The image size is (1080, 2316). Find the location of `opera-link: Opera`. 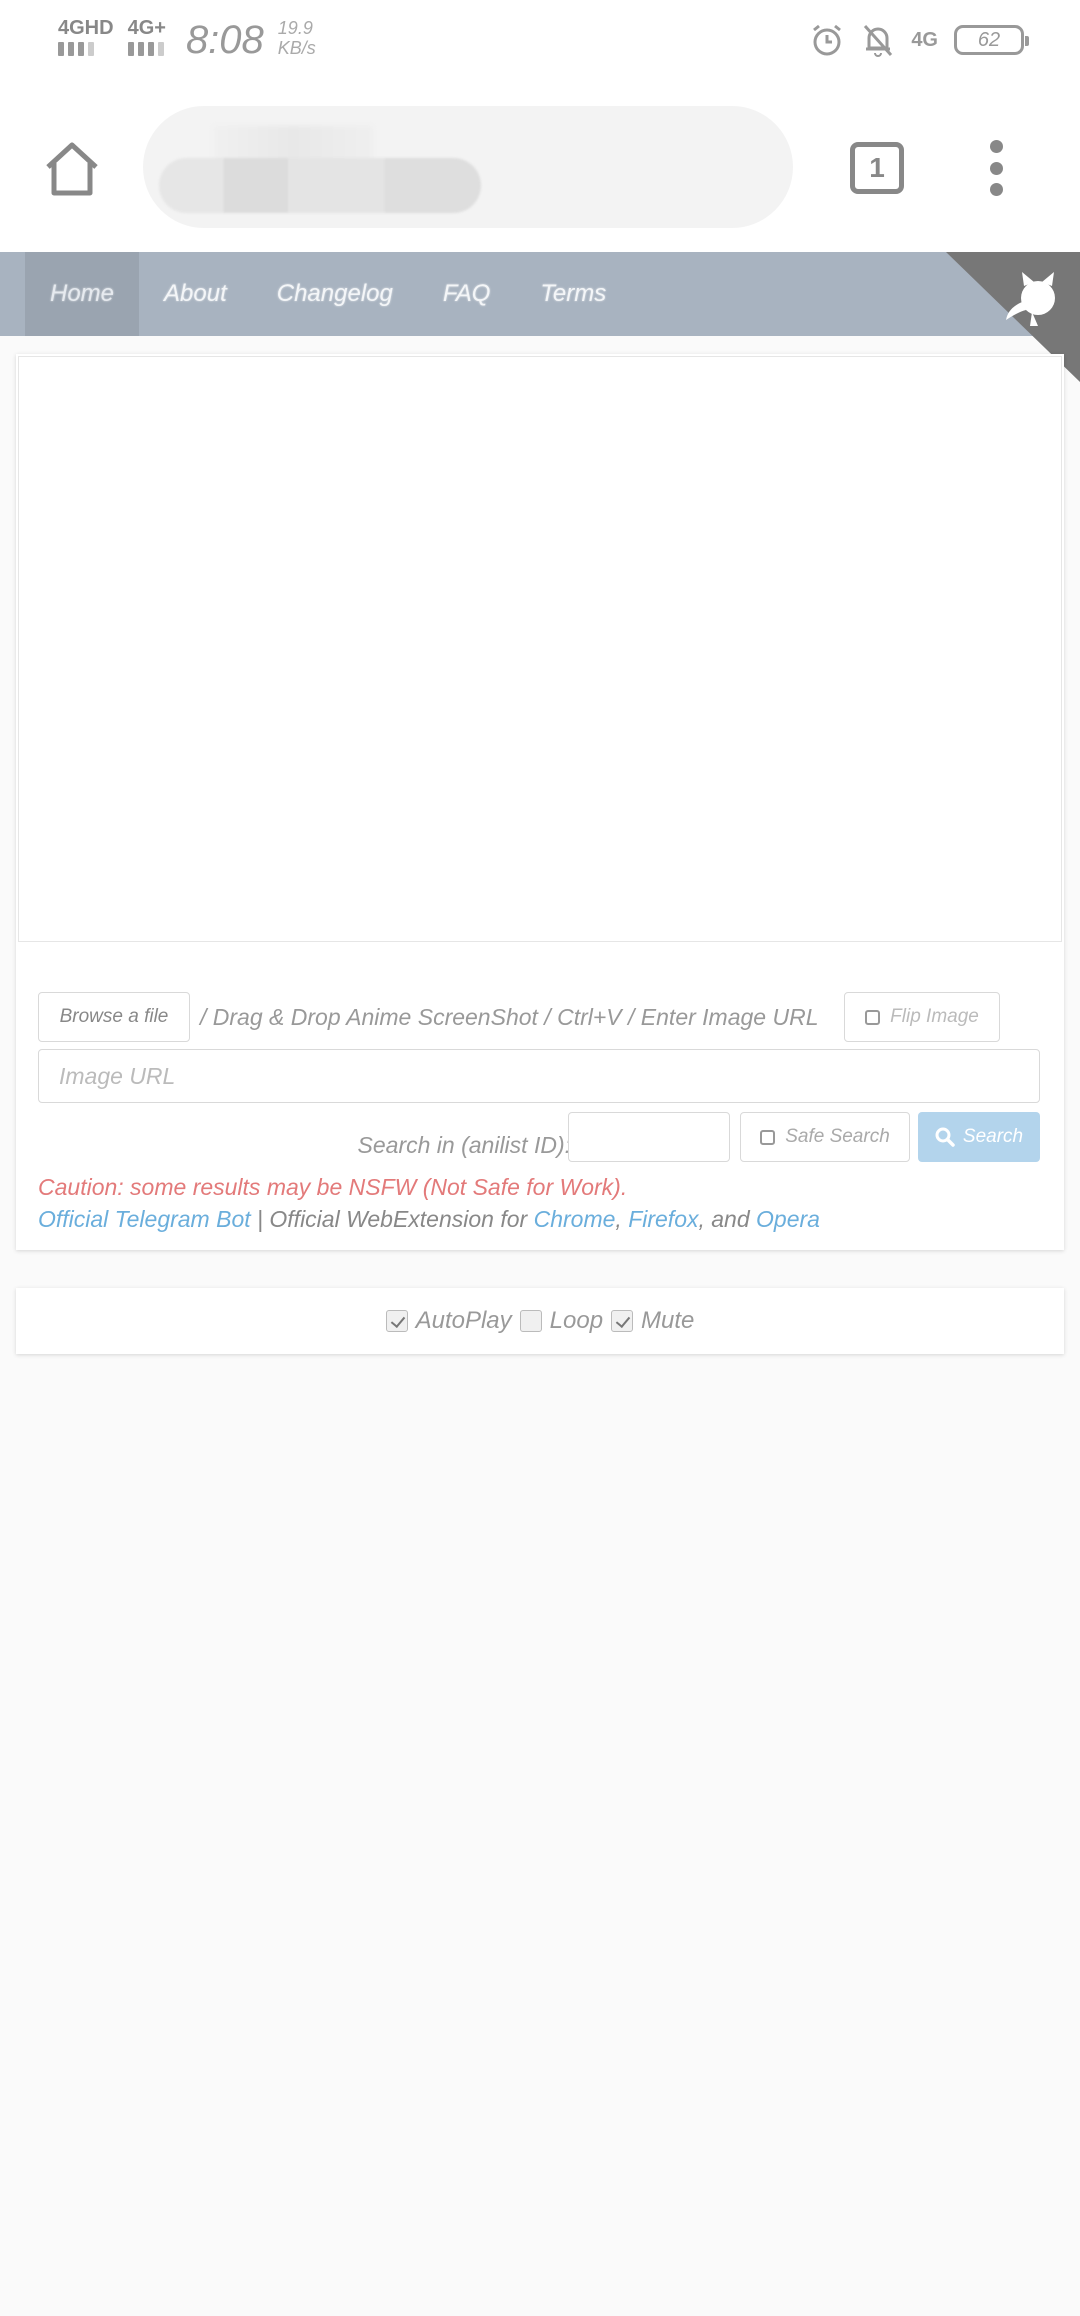

opera-link: Opera is located at coordinates (788, 1219).